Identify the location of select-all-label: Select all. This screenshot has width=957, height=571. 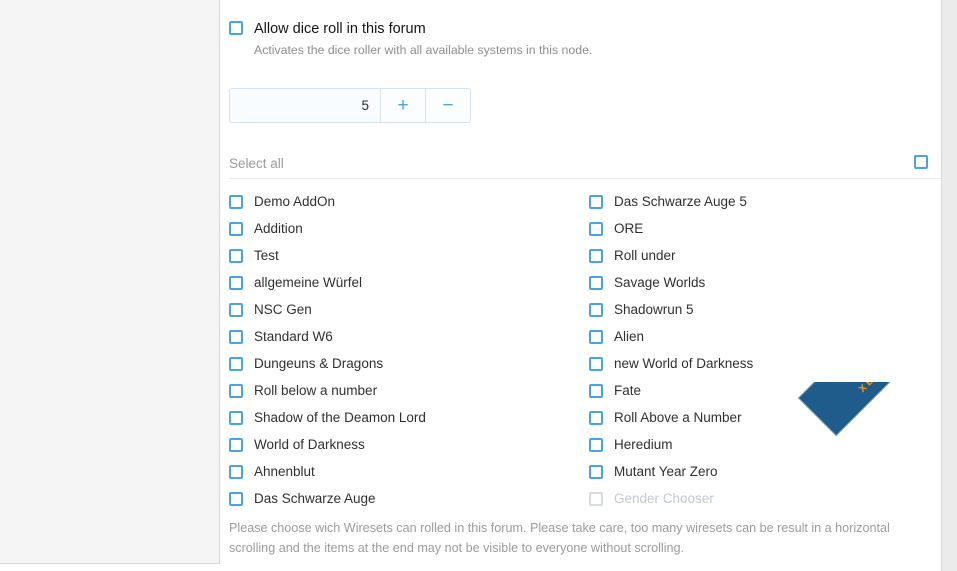
(256, 163).